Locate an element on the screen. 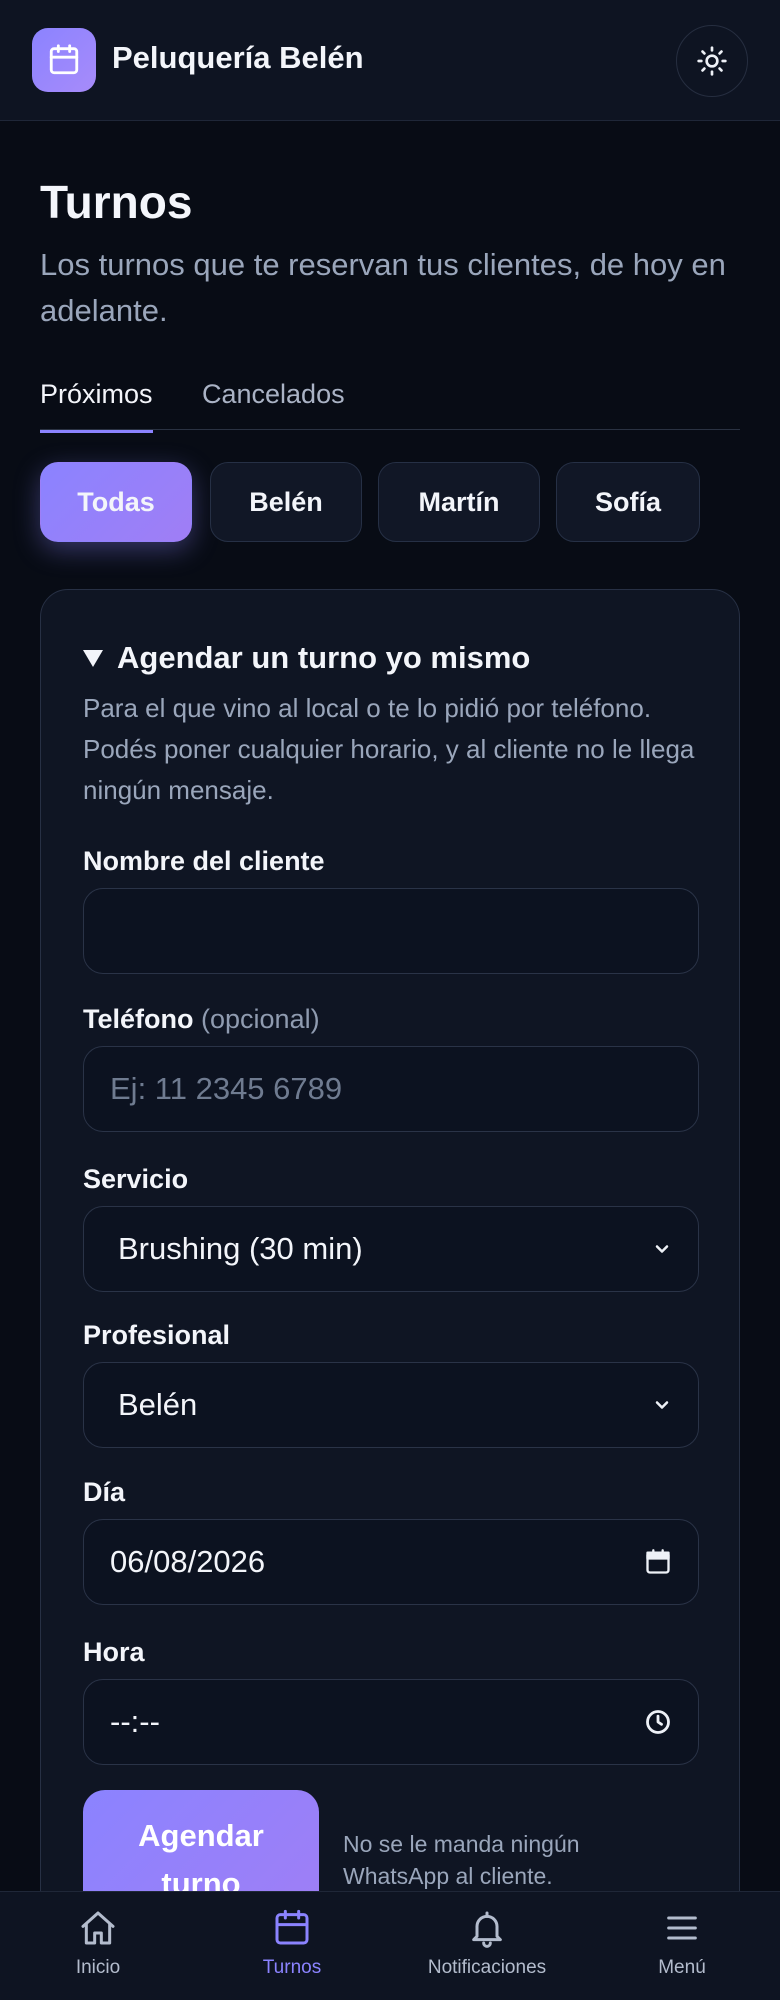 This screenshot has width=780, height=2000. client-name-label: Nombre del cliente is located at coordinates (204, 861).